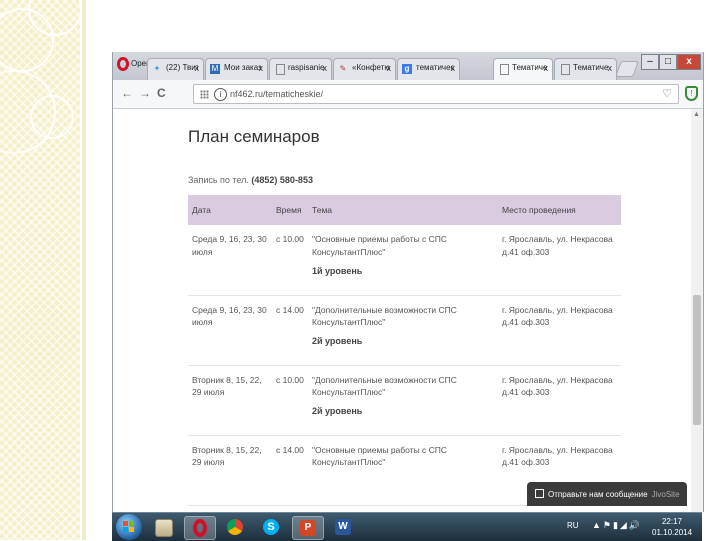 The height and width of the screenshot is (541, 720). What do you see at coordinates (672, 521) in the screenshot?
I see `clock-time: 22:17` at bounding box center [672, 521].